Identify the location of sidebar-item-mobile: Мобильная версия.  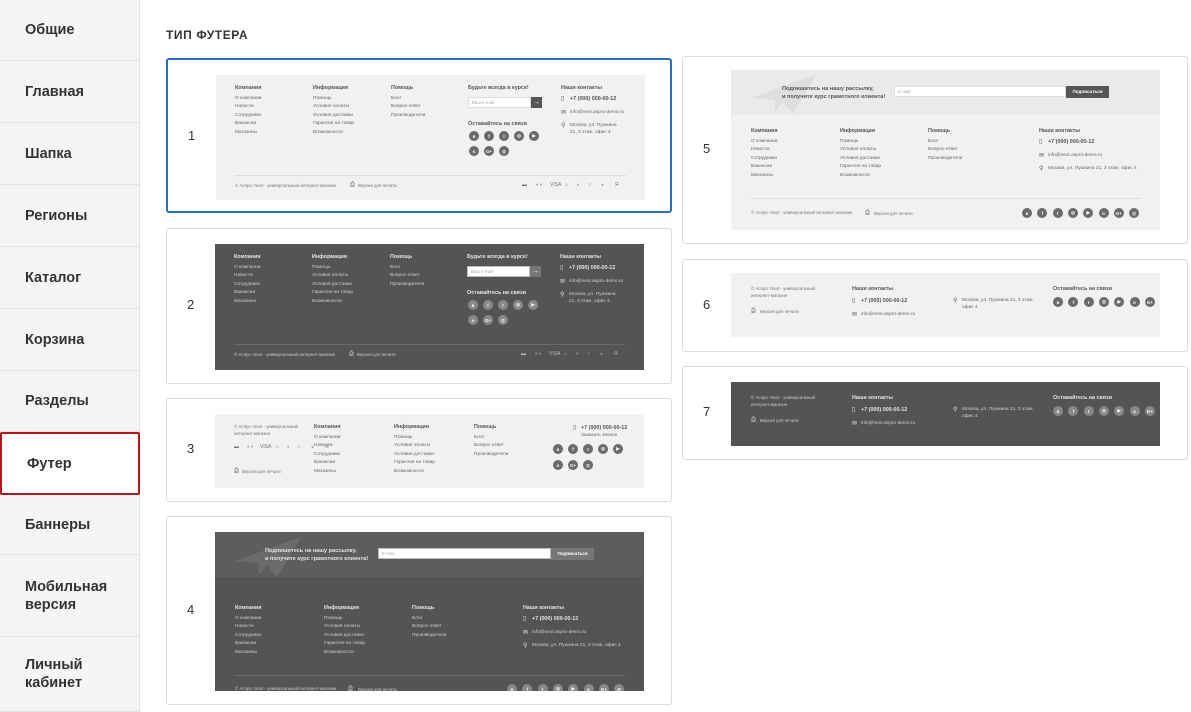
(70, 596).